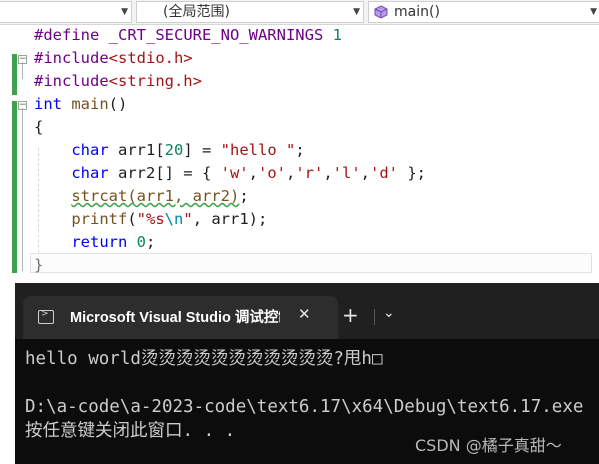  I want to click on code-token: main, so click(90, 104).